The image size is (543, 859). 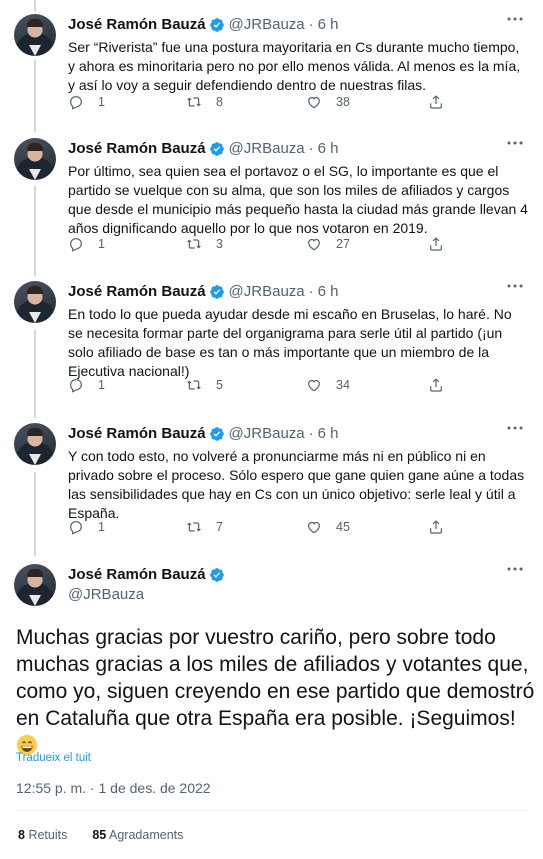 What do you see at coordinates (21, 835) in the screenshot?
I see `retweets-count: 8` at bounding box center [21, 835].